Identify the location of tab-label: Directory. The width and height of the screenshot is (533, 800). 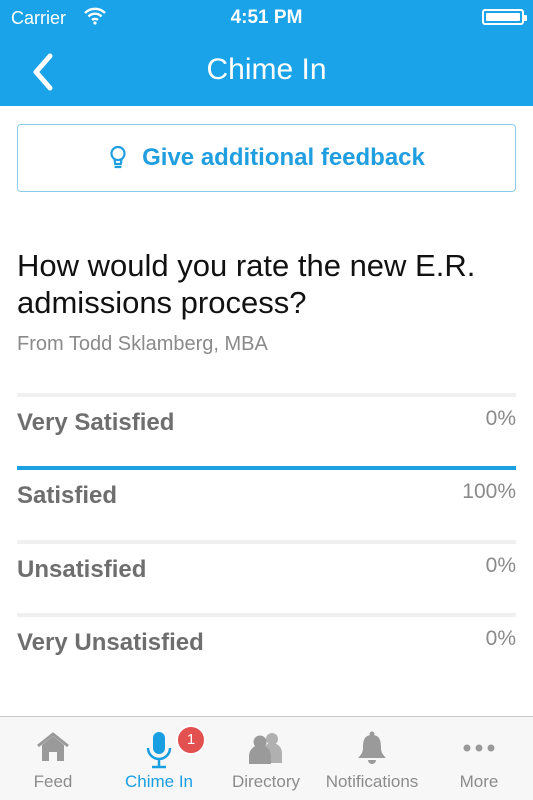
(265, 781).